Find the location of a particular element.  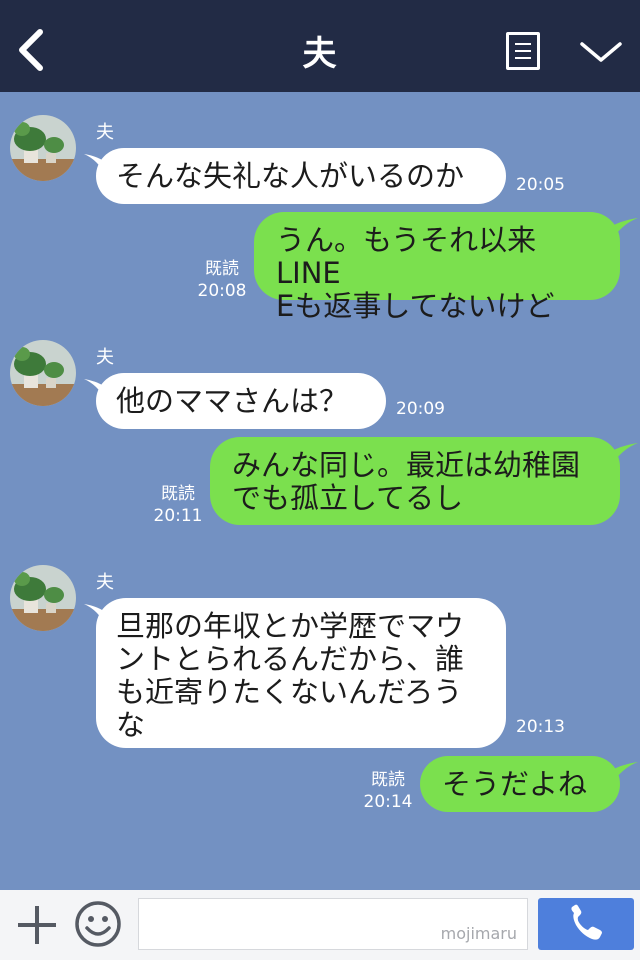

plus-icon is located at coordinates (37, 925).